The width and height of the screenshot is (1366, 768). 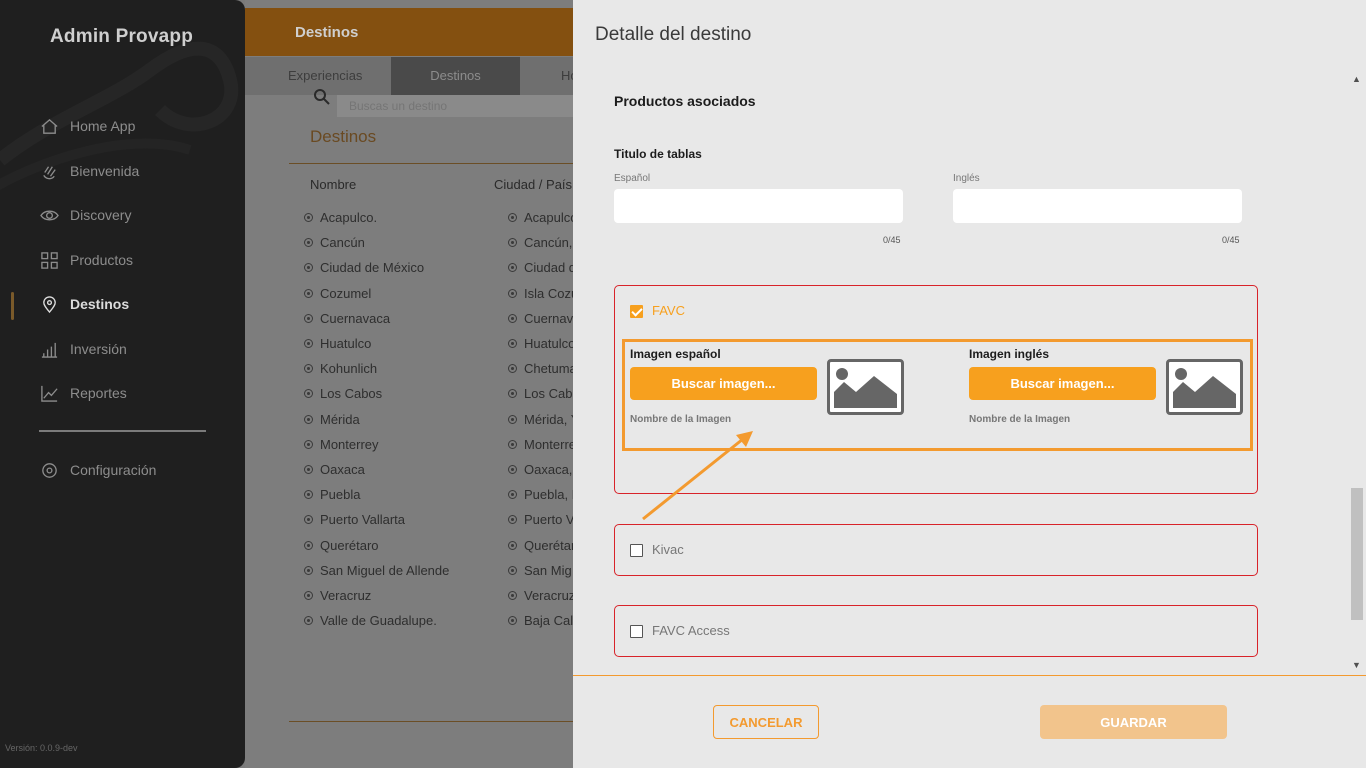 What do you see at coordinates (49, 393) in the screenshot?
I see `line-chart-icon` at bounding box center [49, 393].